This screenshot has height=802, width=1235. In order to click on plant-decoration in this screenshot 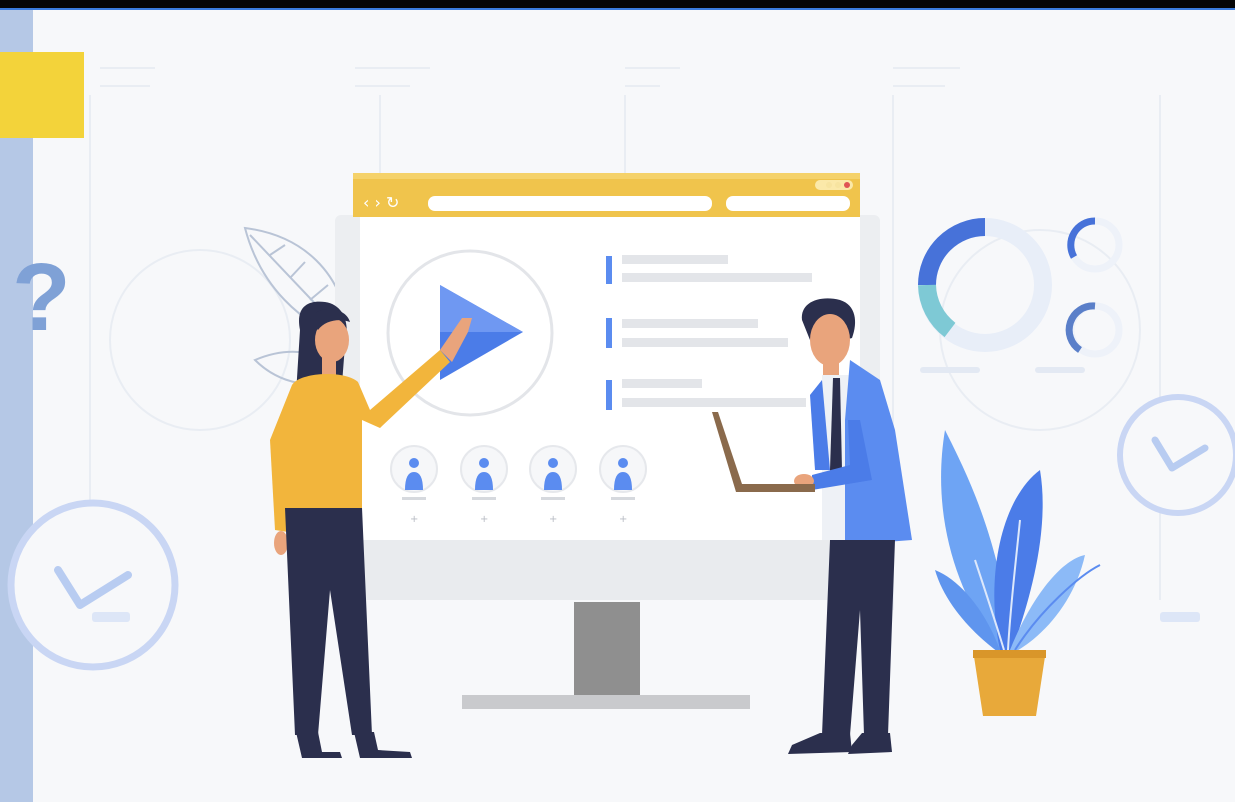, I will do `click(1018, 573)`.